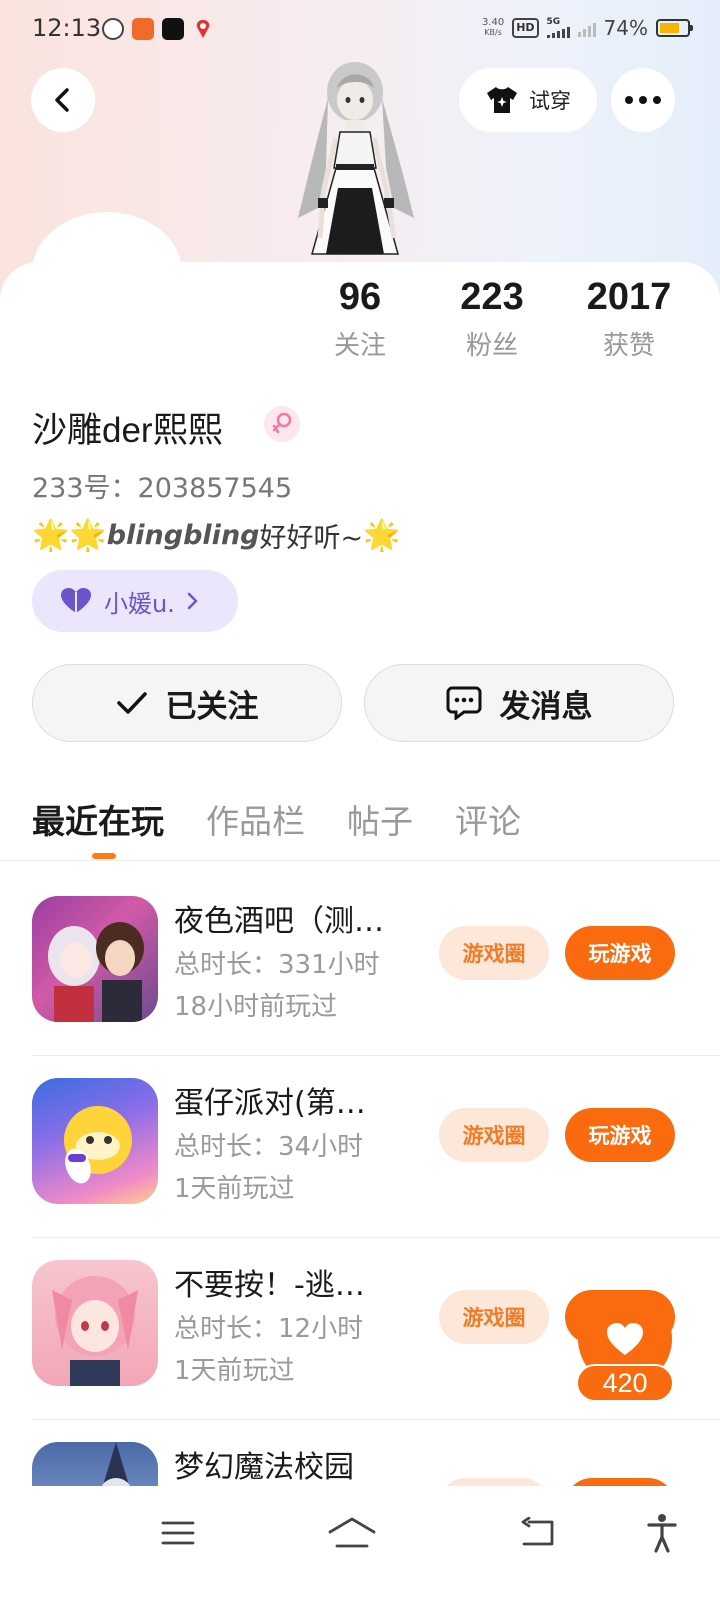 The image size is (720, 1600). Describe the element at coordinates (493, 27) in the screenshot. I see `network-speed: 3.40 KB/s` at that location.